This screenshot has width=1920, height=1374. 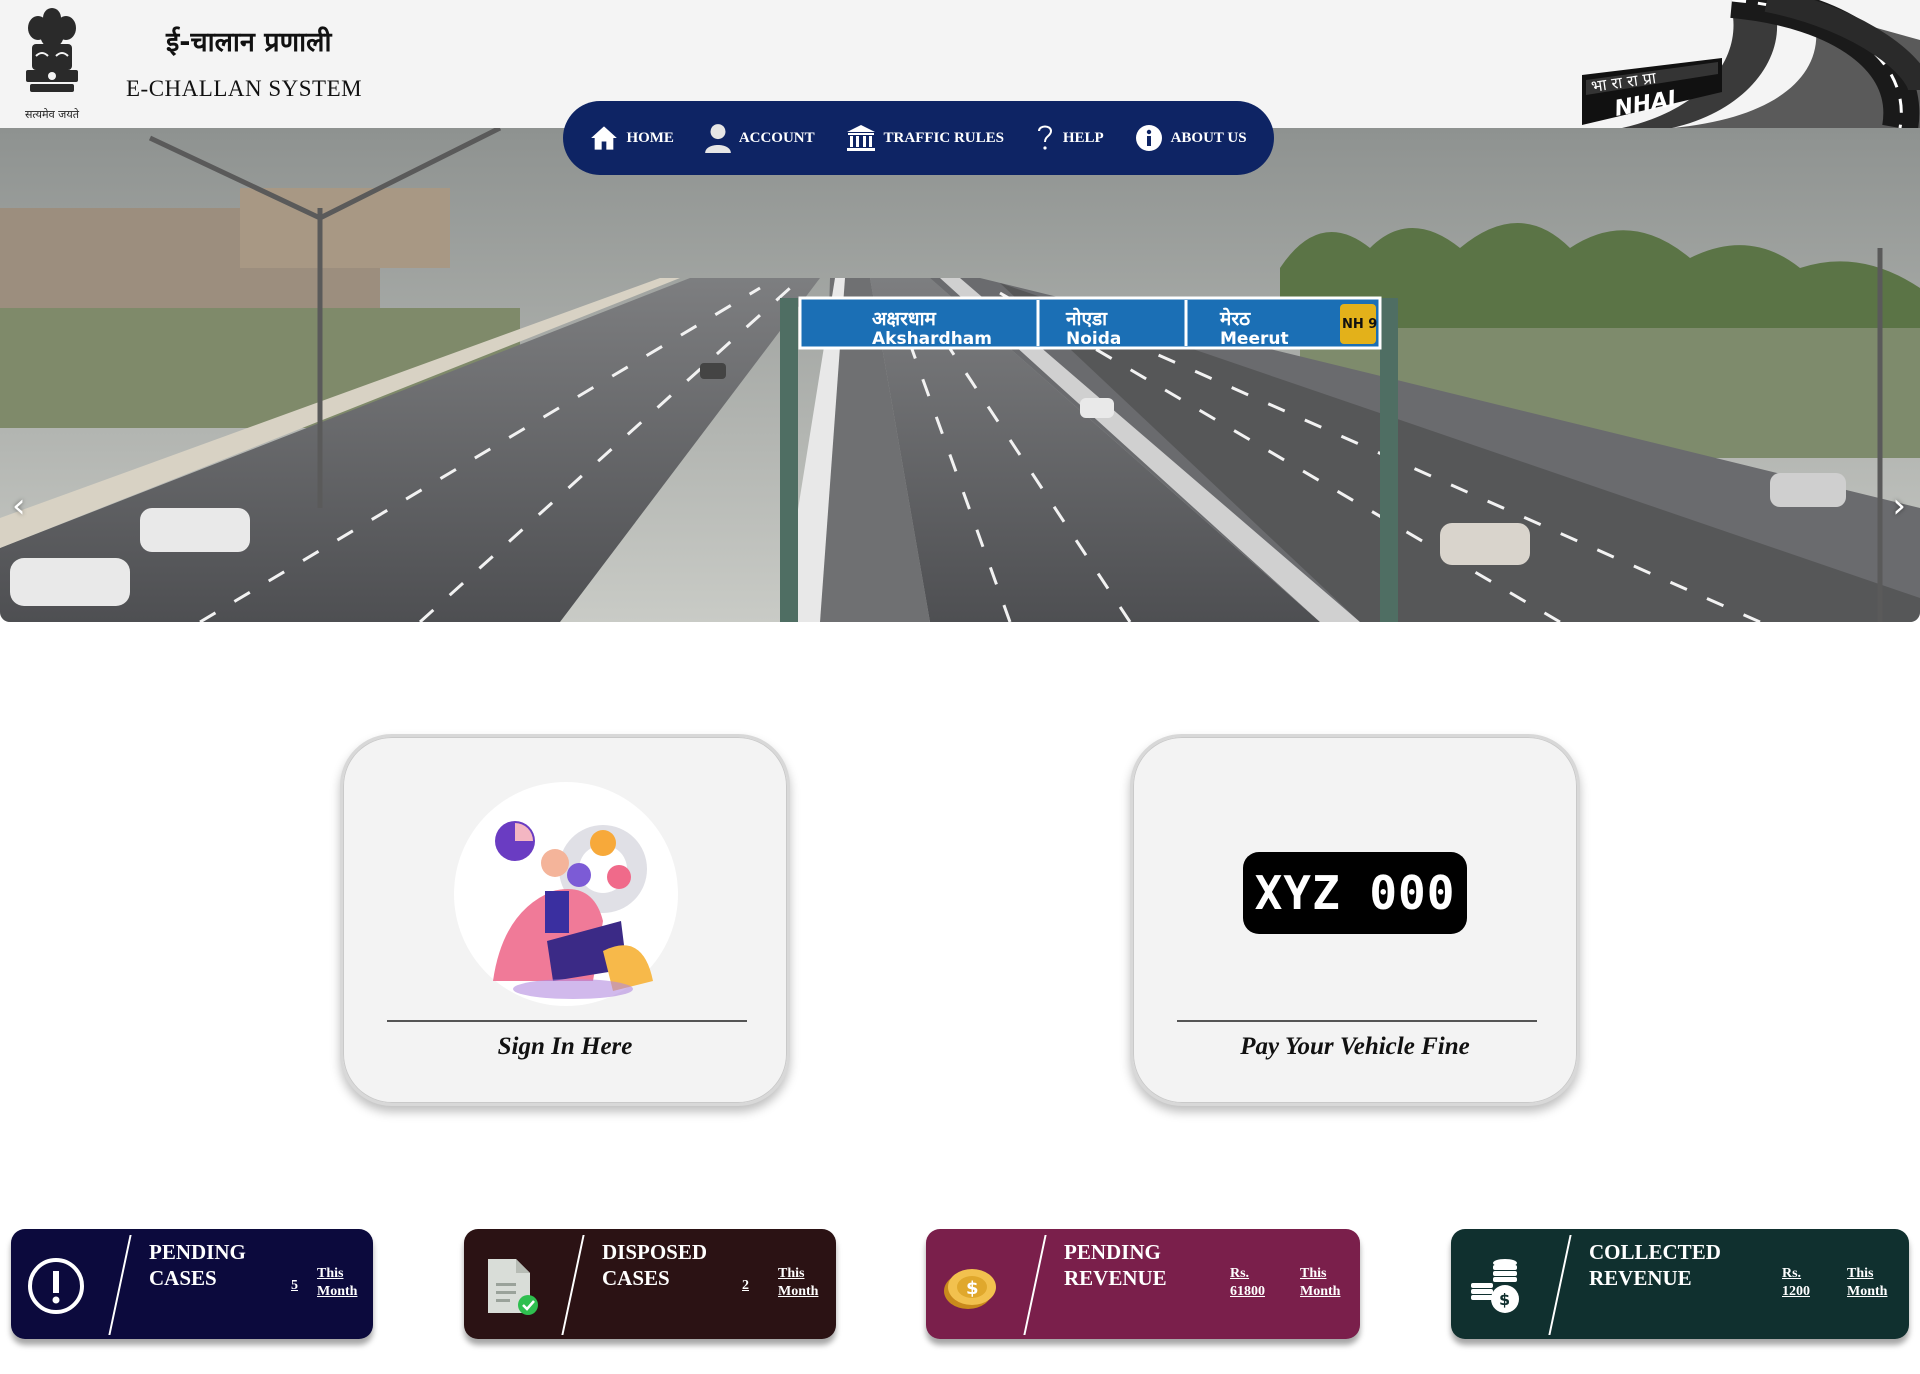 I want to click on nav-traffic-rules-label: TRAFFIC RULES, so click(x=943, y=137).